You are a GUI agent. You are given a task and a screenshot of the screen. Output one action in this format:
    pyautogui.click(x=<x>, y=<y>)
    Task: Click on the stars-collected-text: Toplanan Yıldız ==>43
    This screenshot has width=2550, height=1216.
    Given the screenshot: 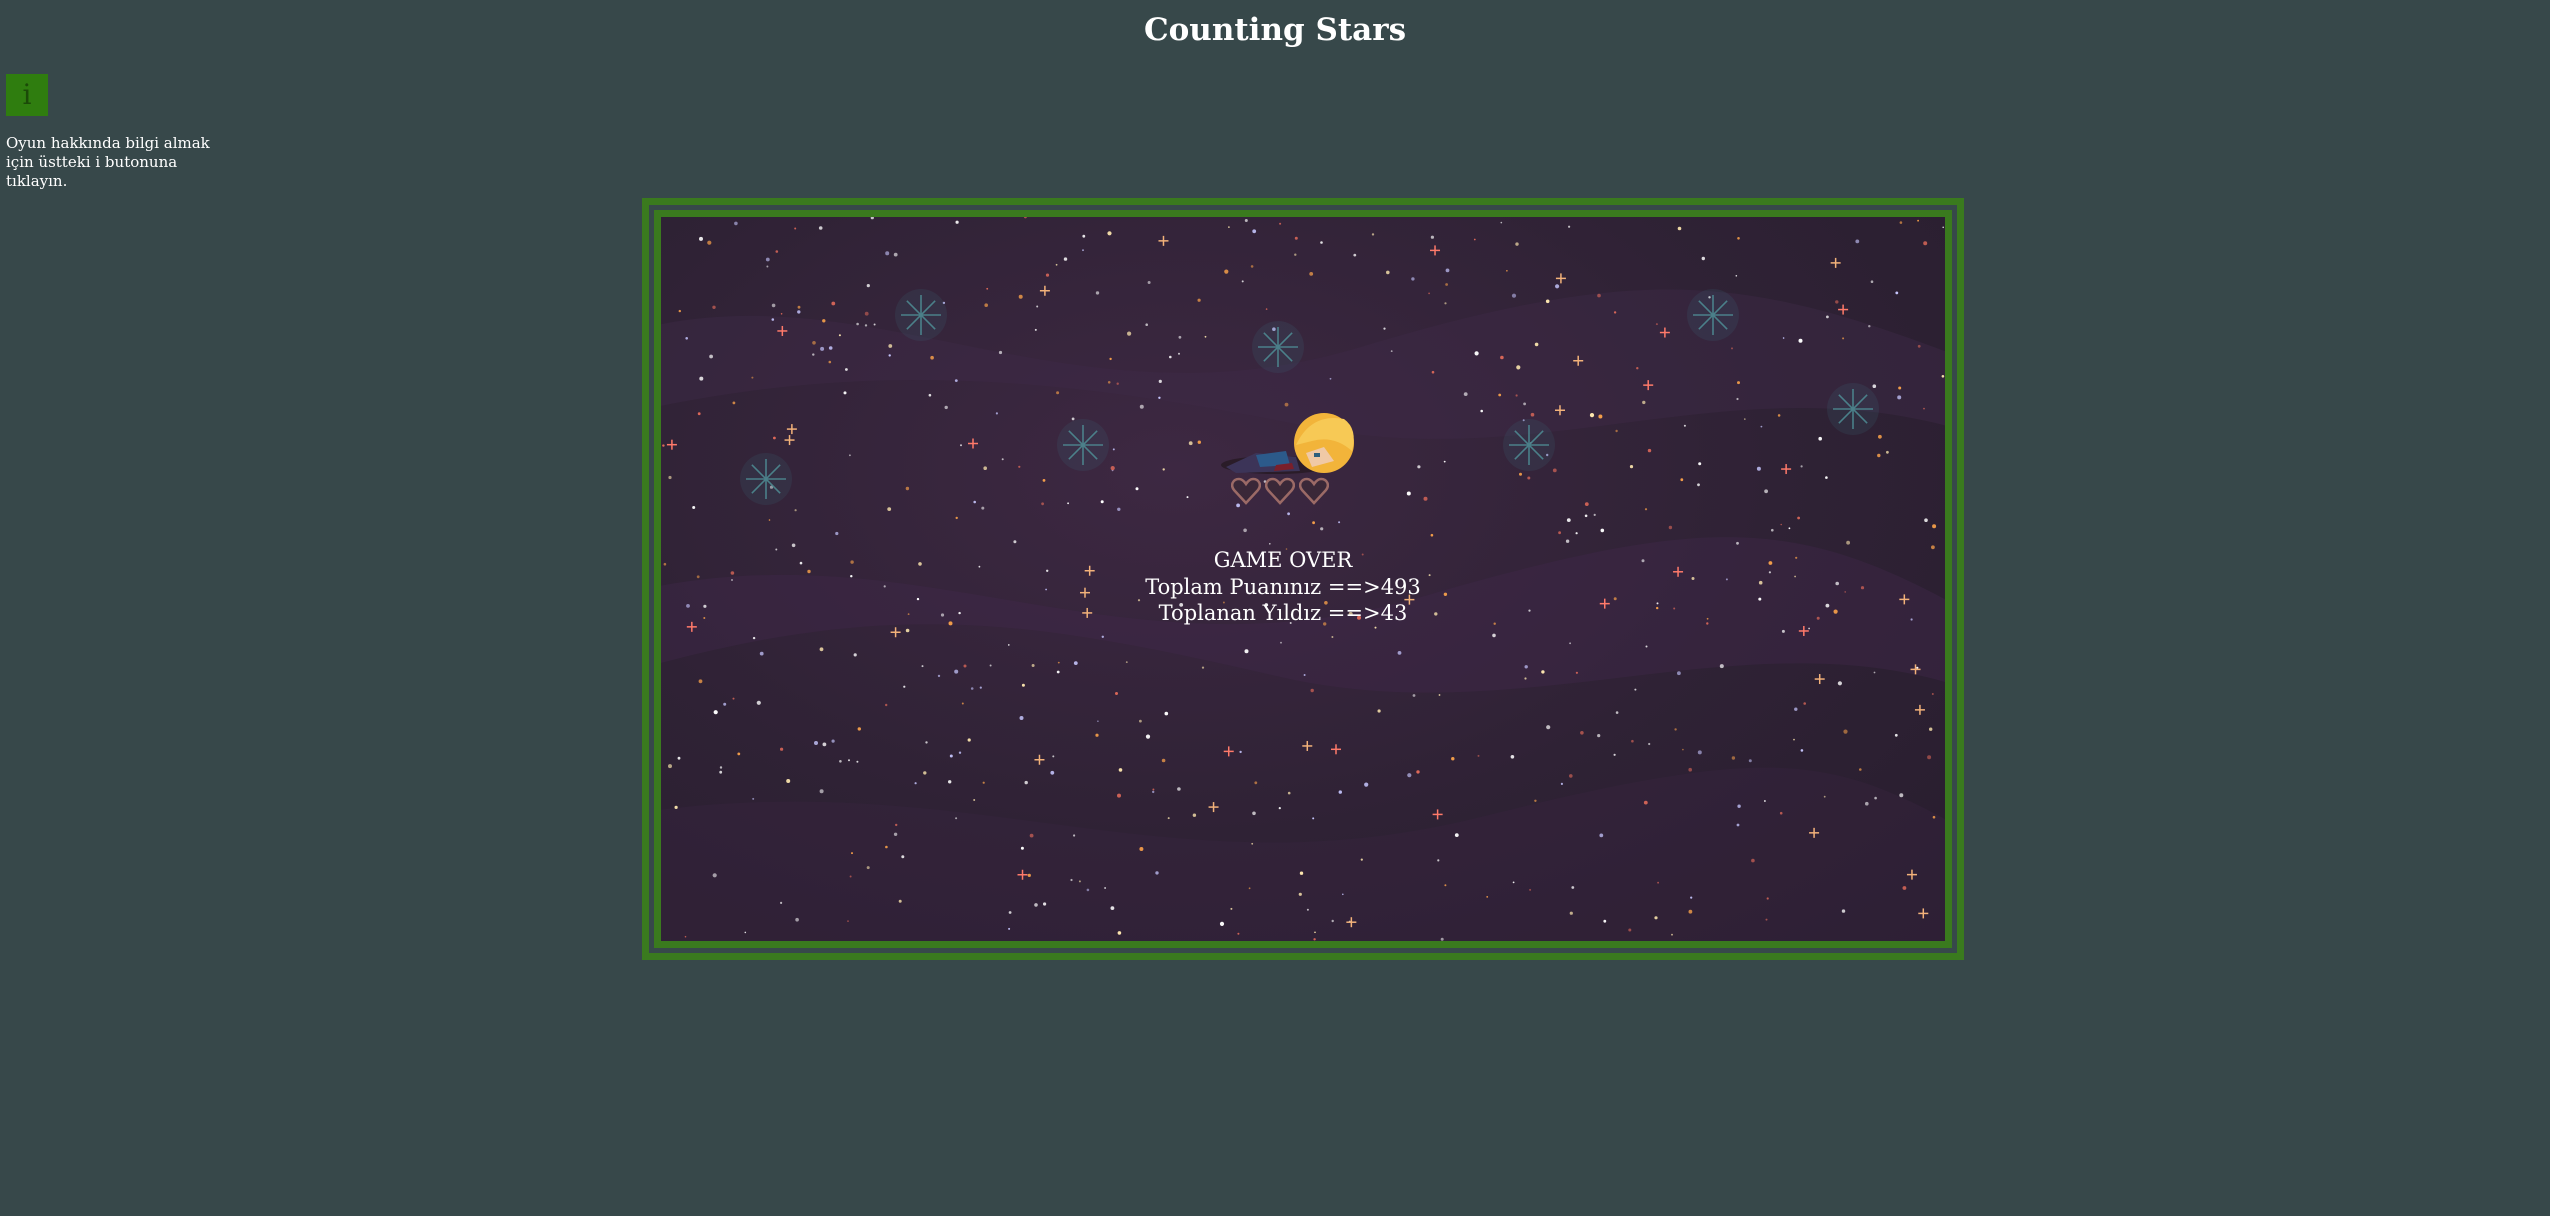 What is the action you would take?
    pyautogui.click(x=1283, y=613)
    